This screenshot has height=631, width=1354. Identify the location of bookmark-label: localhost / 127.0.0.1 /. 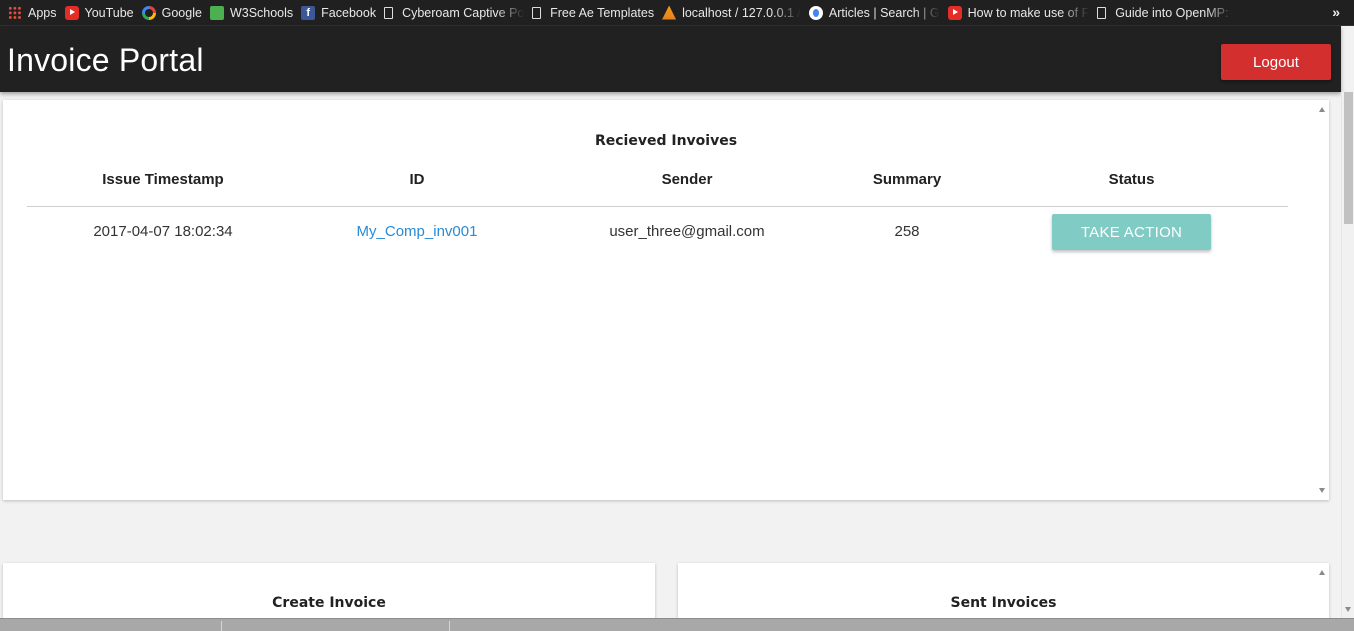
(741, 12).